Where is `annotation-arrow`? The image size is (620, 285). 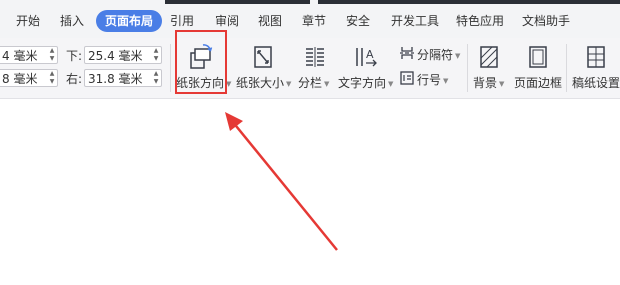 annotation-arrow is located at coordinates (281, 181).